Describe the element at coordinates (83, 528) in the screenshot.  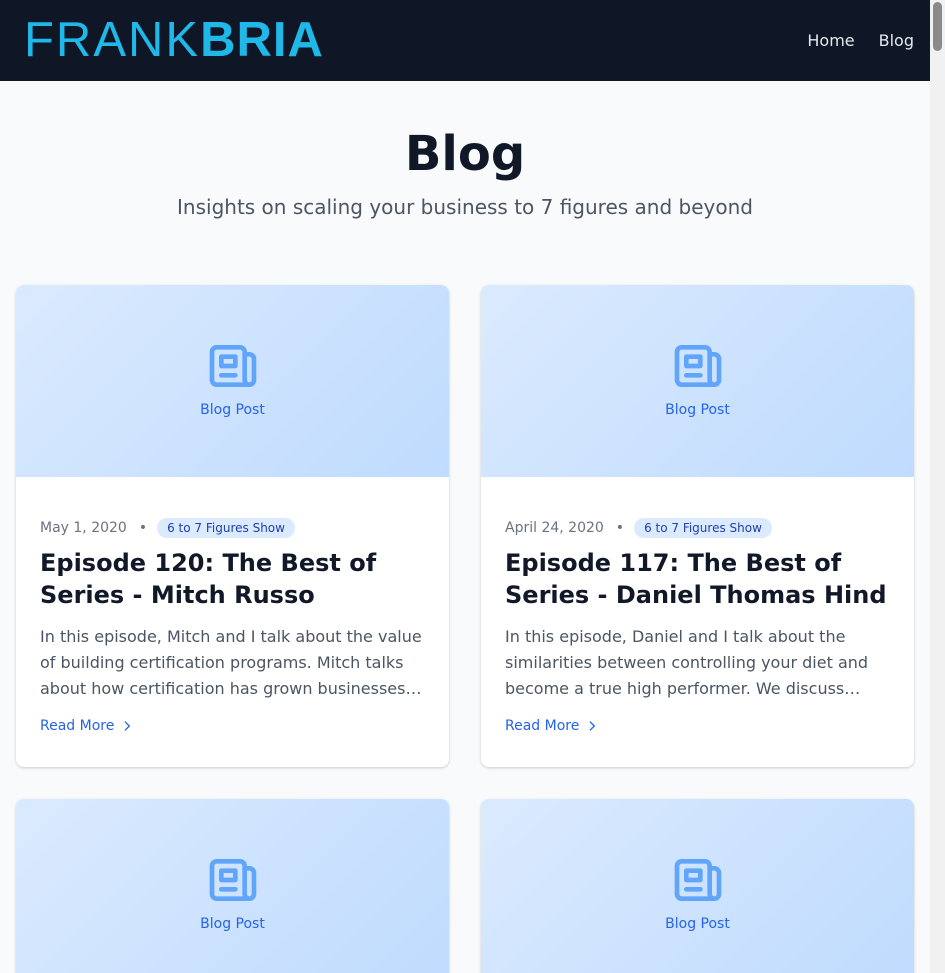
I see `post-date: May 1, 2020` at that location.